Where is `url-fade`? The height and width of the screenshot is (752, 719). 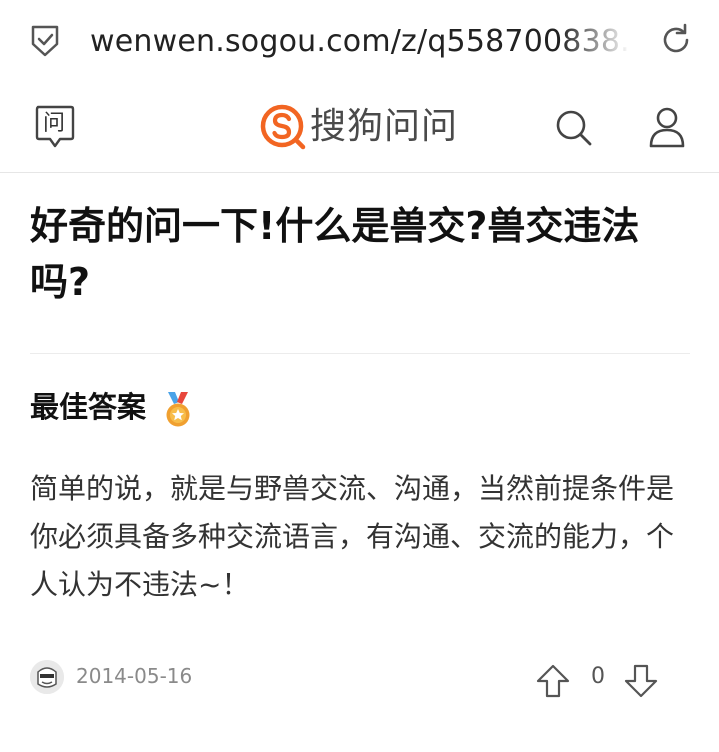
url-fade is located at coordinates (595, 42).